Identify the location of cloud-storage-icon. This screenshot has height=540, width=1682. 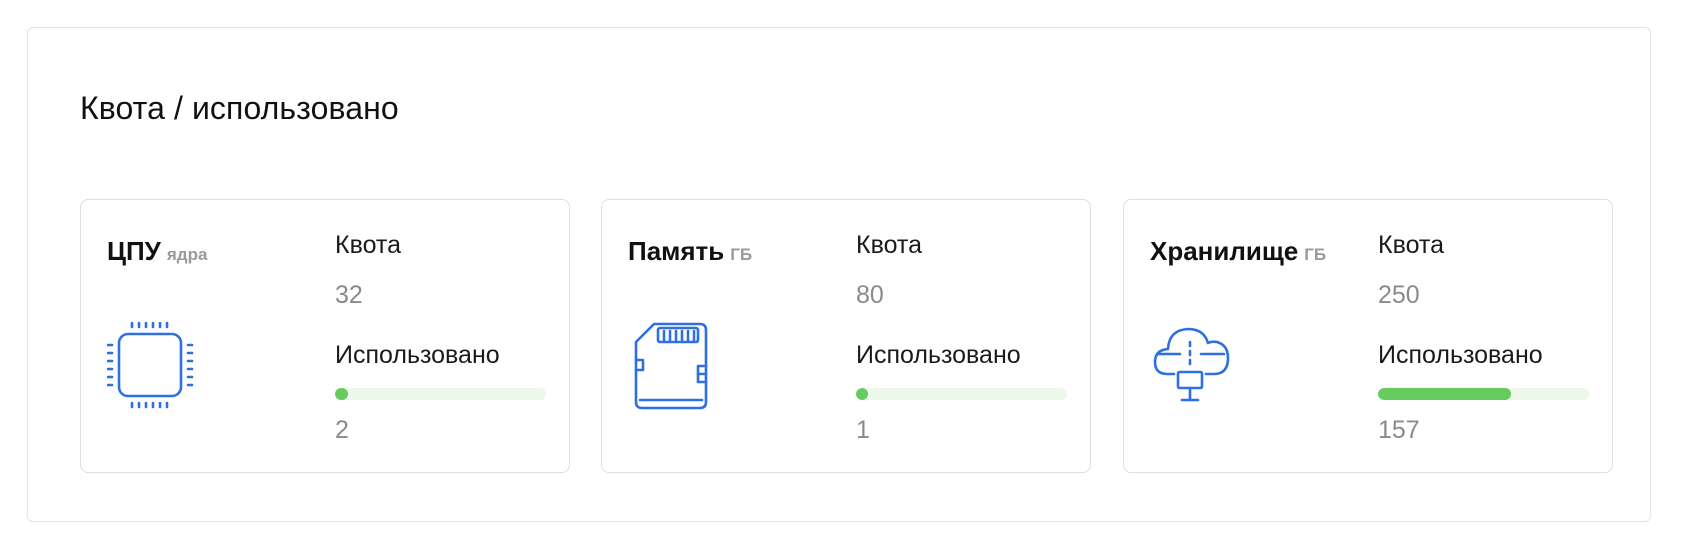
(1195, 365).